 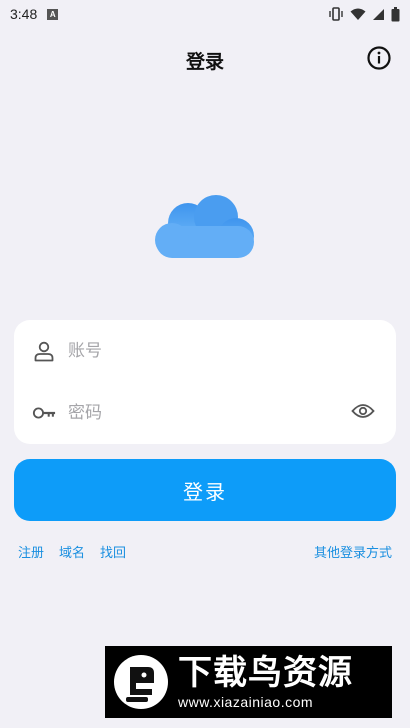 What do you see at coordinates (72, 551) in the screenshot?
I see `domain-link: 域名` at bounding box center [72, 551].